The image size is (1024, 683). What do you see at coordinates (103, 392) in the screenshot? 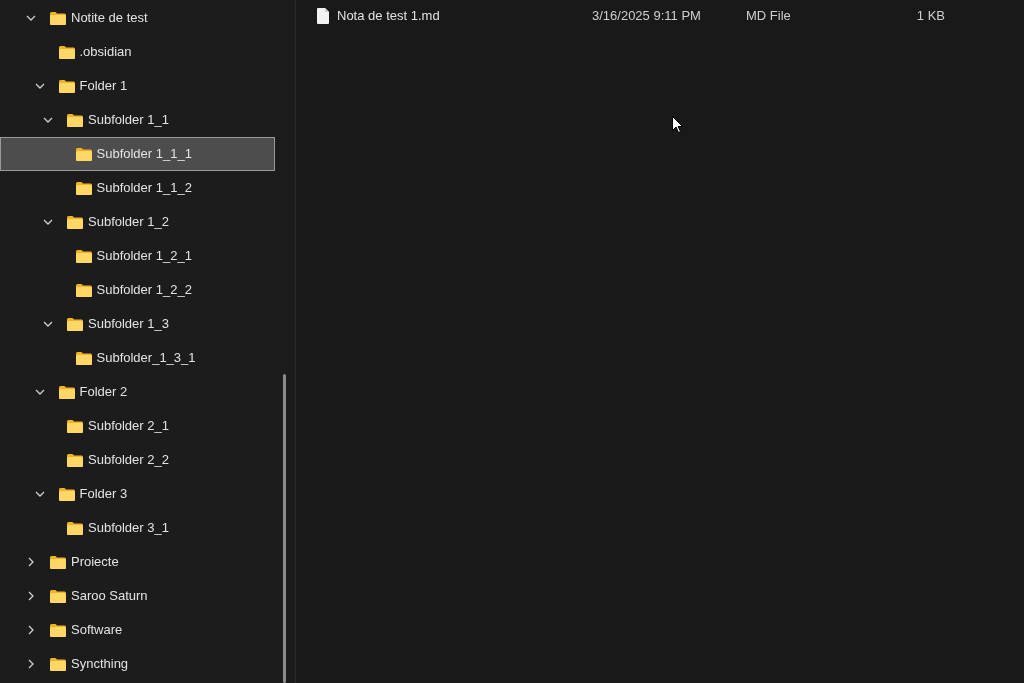
I see `folder-name: Folder 2` at bounding box center [103, 392].